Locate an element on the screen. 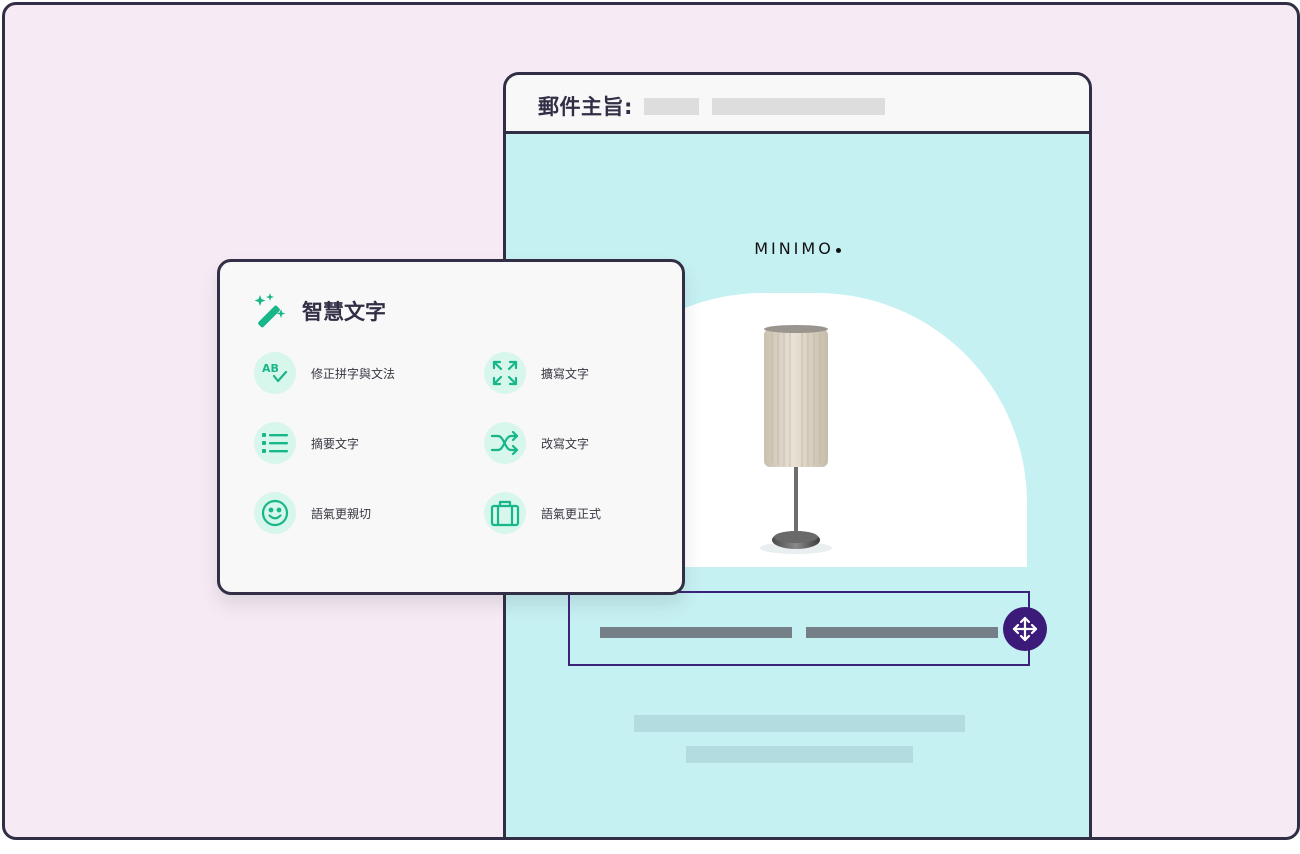 Image resolution: width=1300 pixels, height=854 pixels. subject-placeholder-short is located at coordinates (671, 106).